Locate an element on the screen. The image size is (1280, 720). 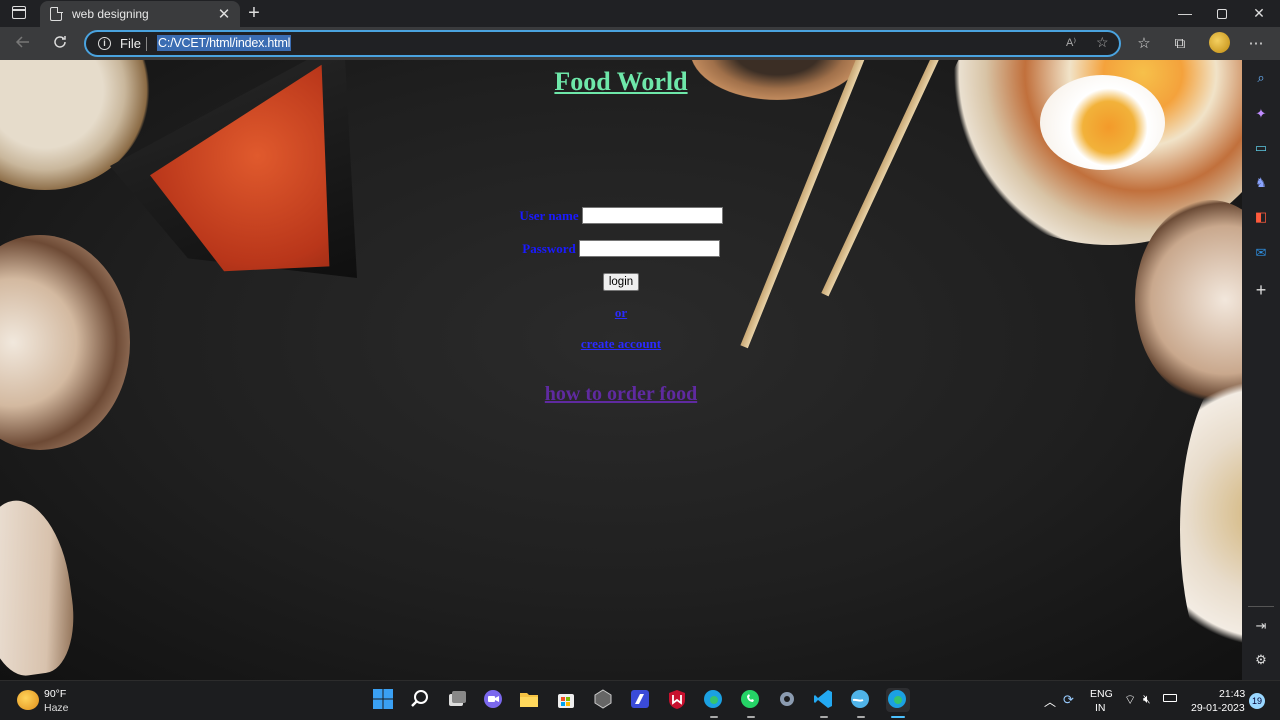
login-button: login is located at coordinates (621, 282).